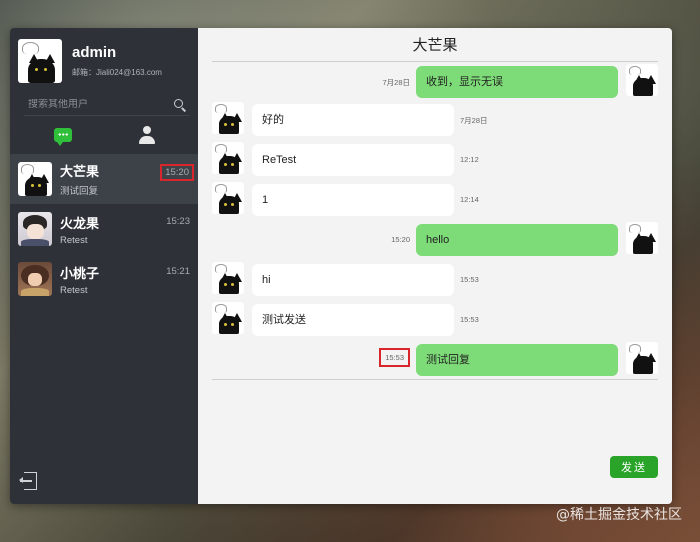 The image size is (700, 542). I want to click on chat-bubble-icon, so click(62, 137).